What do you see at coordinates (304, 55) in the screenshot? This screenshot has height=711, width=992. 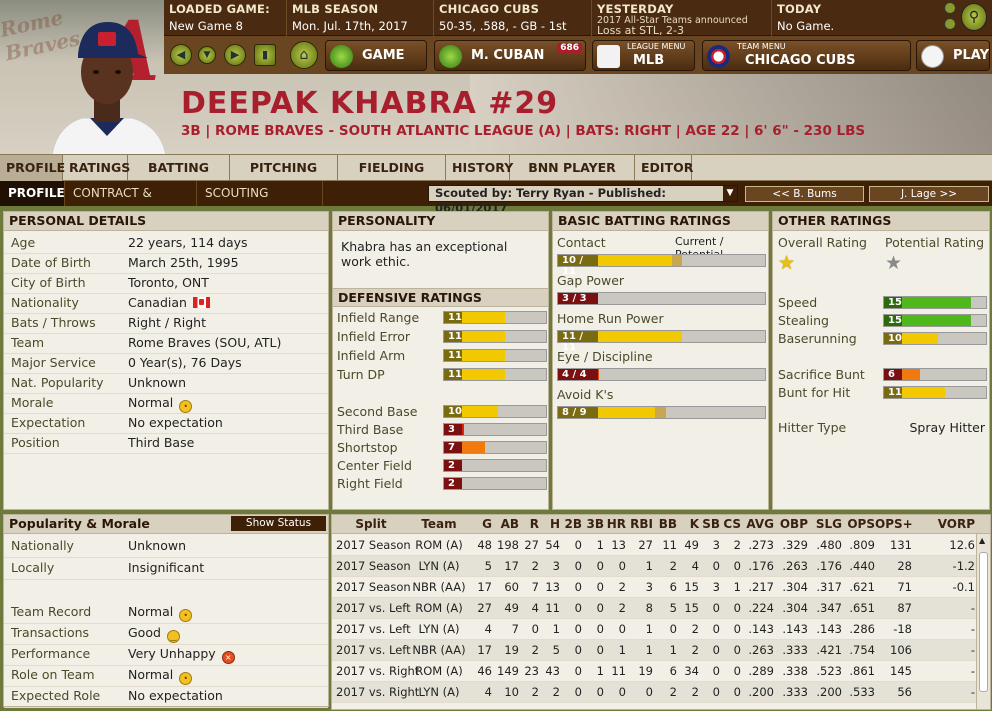 I see `home-icon: ⌂` at bounding box center [304, 55].